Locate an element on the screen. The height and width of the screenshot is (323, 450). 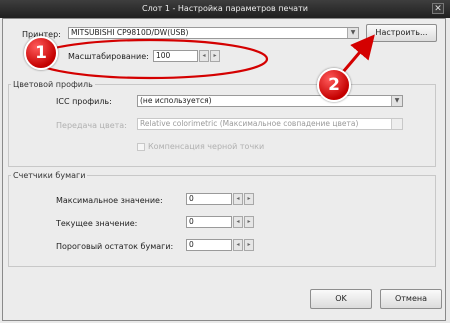
annotation-overlay is located at coordinates (203, 57).